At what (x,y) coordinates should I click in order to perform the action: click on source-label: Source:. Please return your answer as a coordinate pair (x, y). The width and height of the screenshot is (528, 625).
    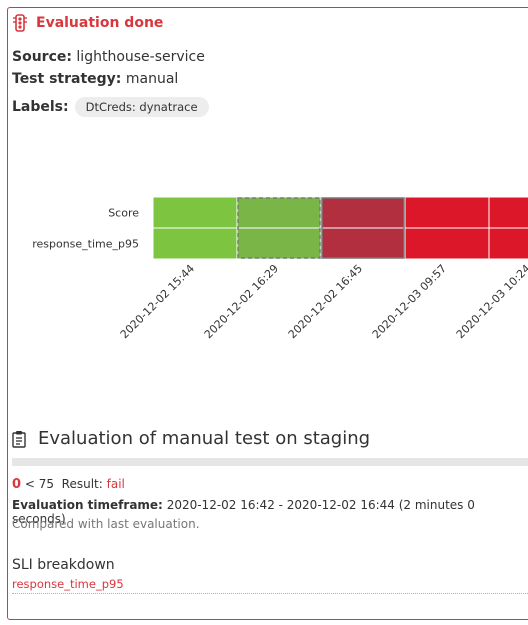
    Looking at the image, I should click on (42, 57).